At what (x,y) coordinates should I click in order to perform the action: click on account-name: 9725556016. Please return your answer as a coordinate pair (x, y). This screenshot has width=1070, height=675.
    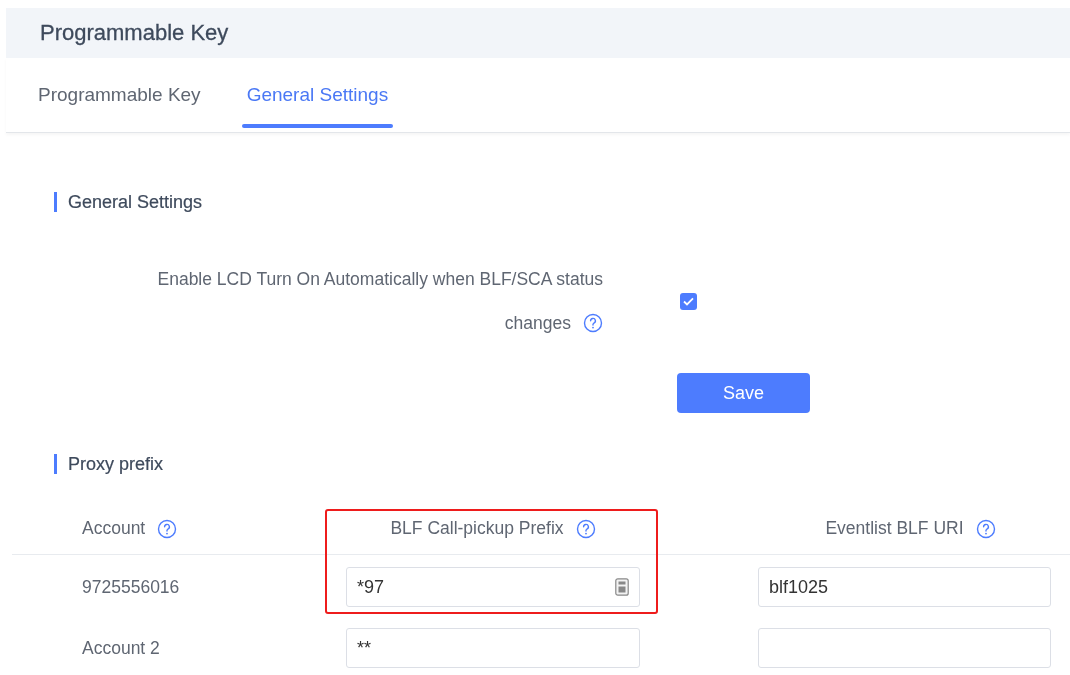
    Looking at the image, I should click on (130, 587).